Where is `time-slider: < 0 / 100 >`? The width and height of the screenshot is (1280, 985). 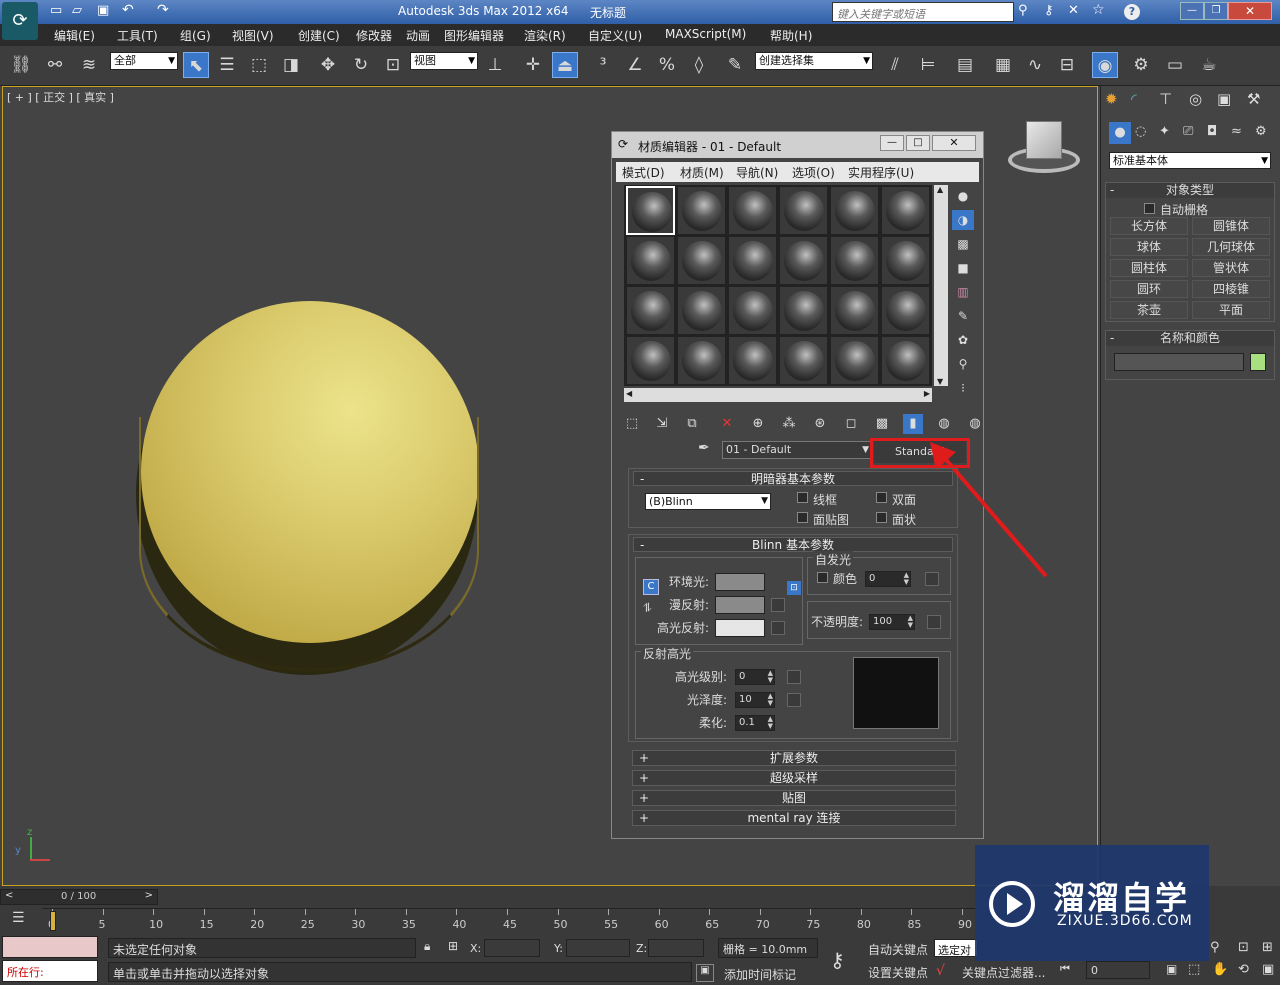
time-slider: < 0 / 100 > is located at coordinates (79, 897).